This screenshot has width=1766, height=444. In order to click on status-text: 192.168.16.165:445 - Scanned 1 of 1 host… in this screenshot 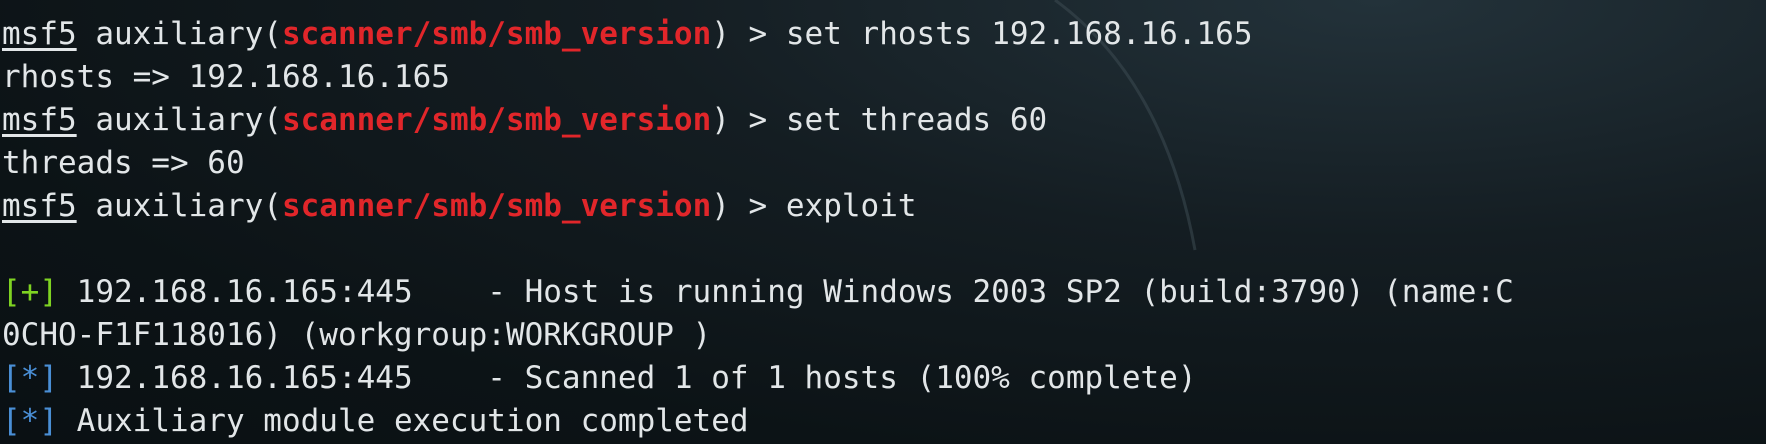, I will do `click(627, 378)`.